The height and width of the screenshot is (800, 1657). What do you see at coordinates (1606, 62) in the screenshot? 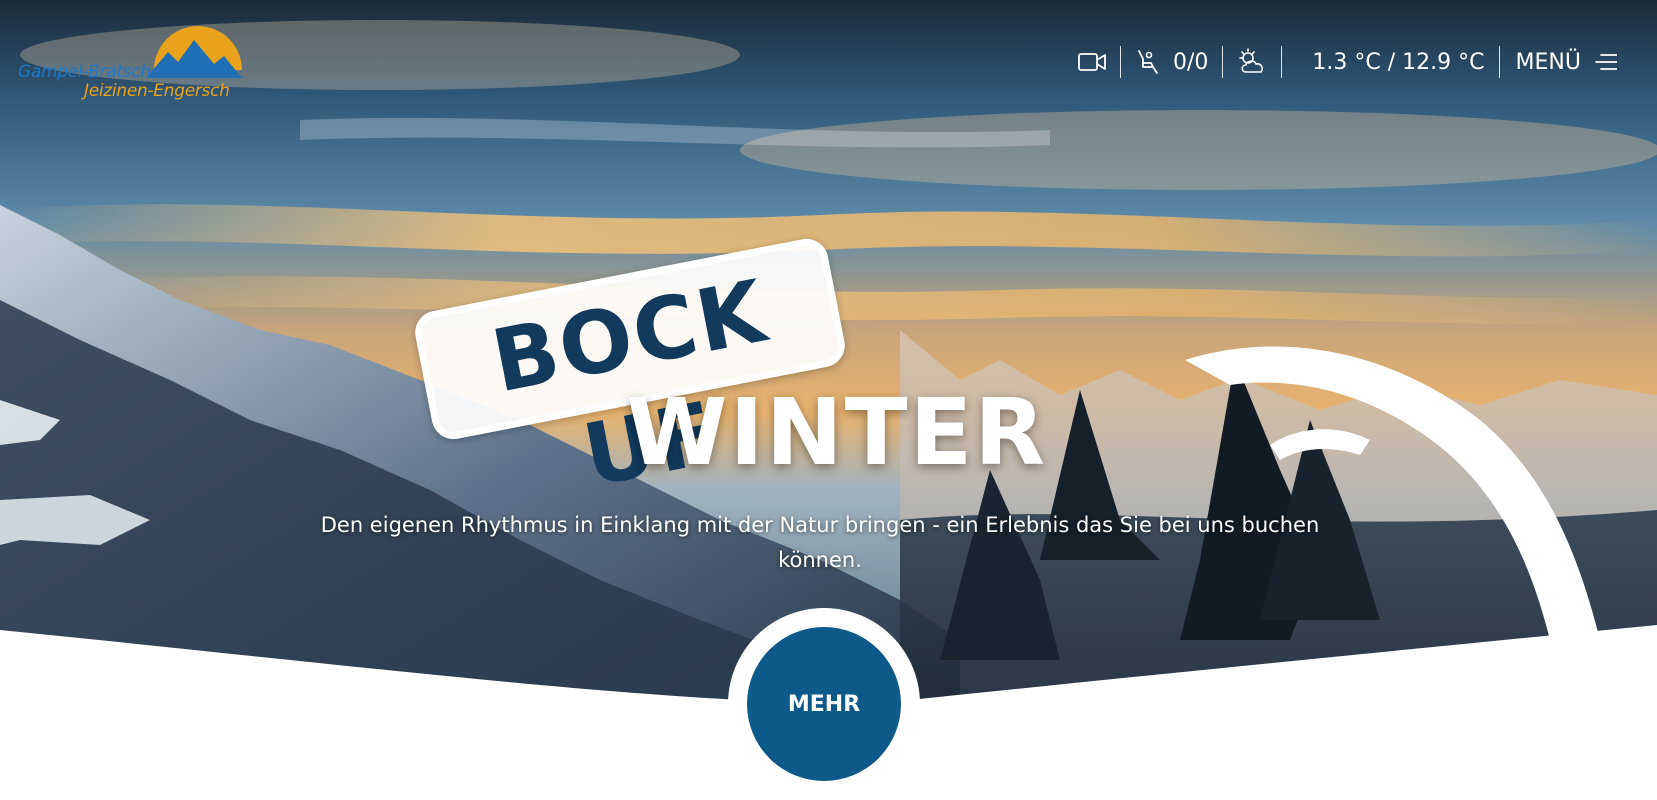
I see `hamburger-menu-icon` at bounding box center [1606, 62].